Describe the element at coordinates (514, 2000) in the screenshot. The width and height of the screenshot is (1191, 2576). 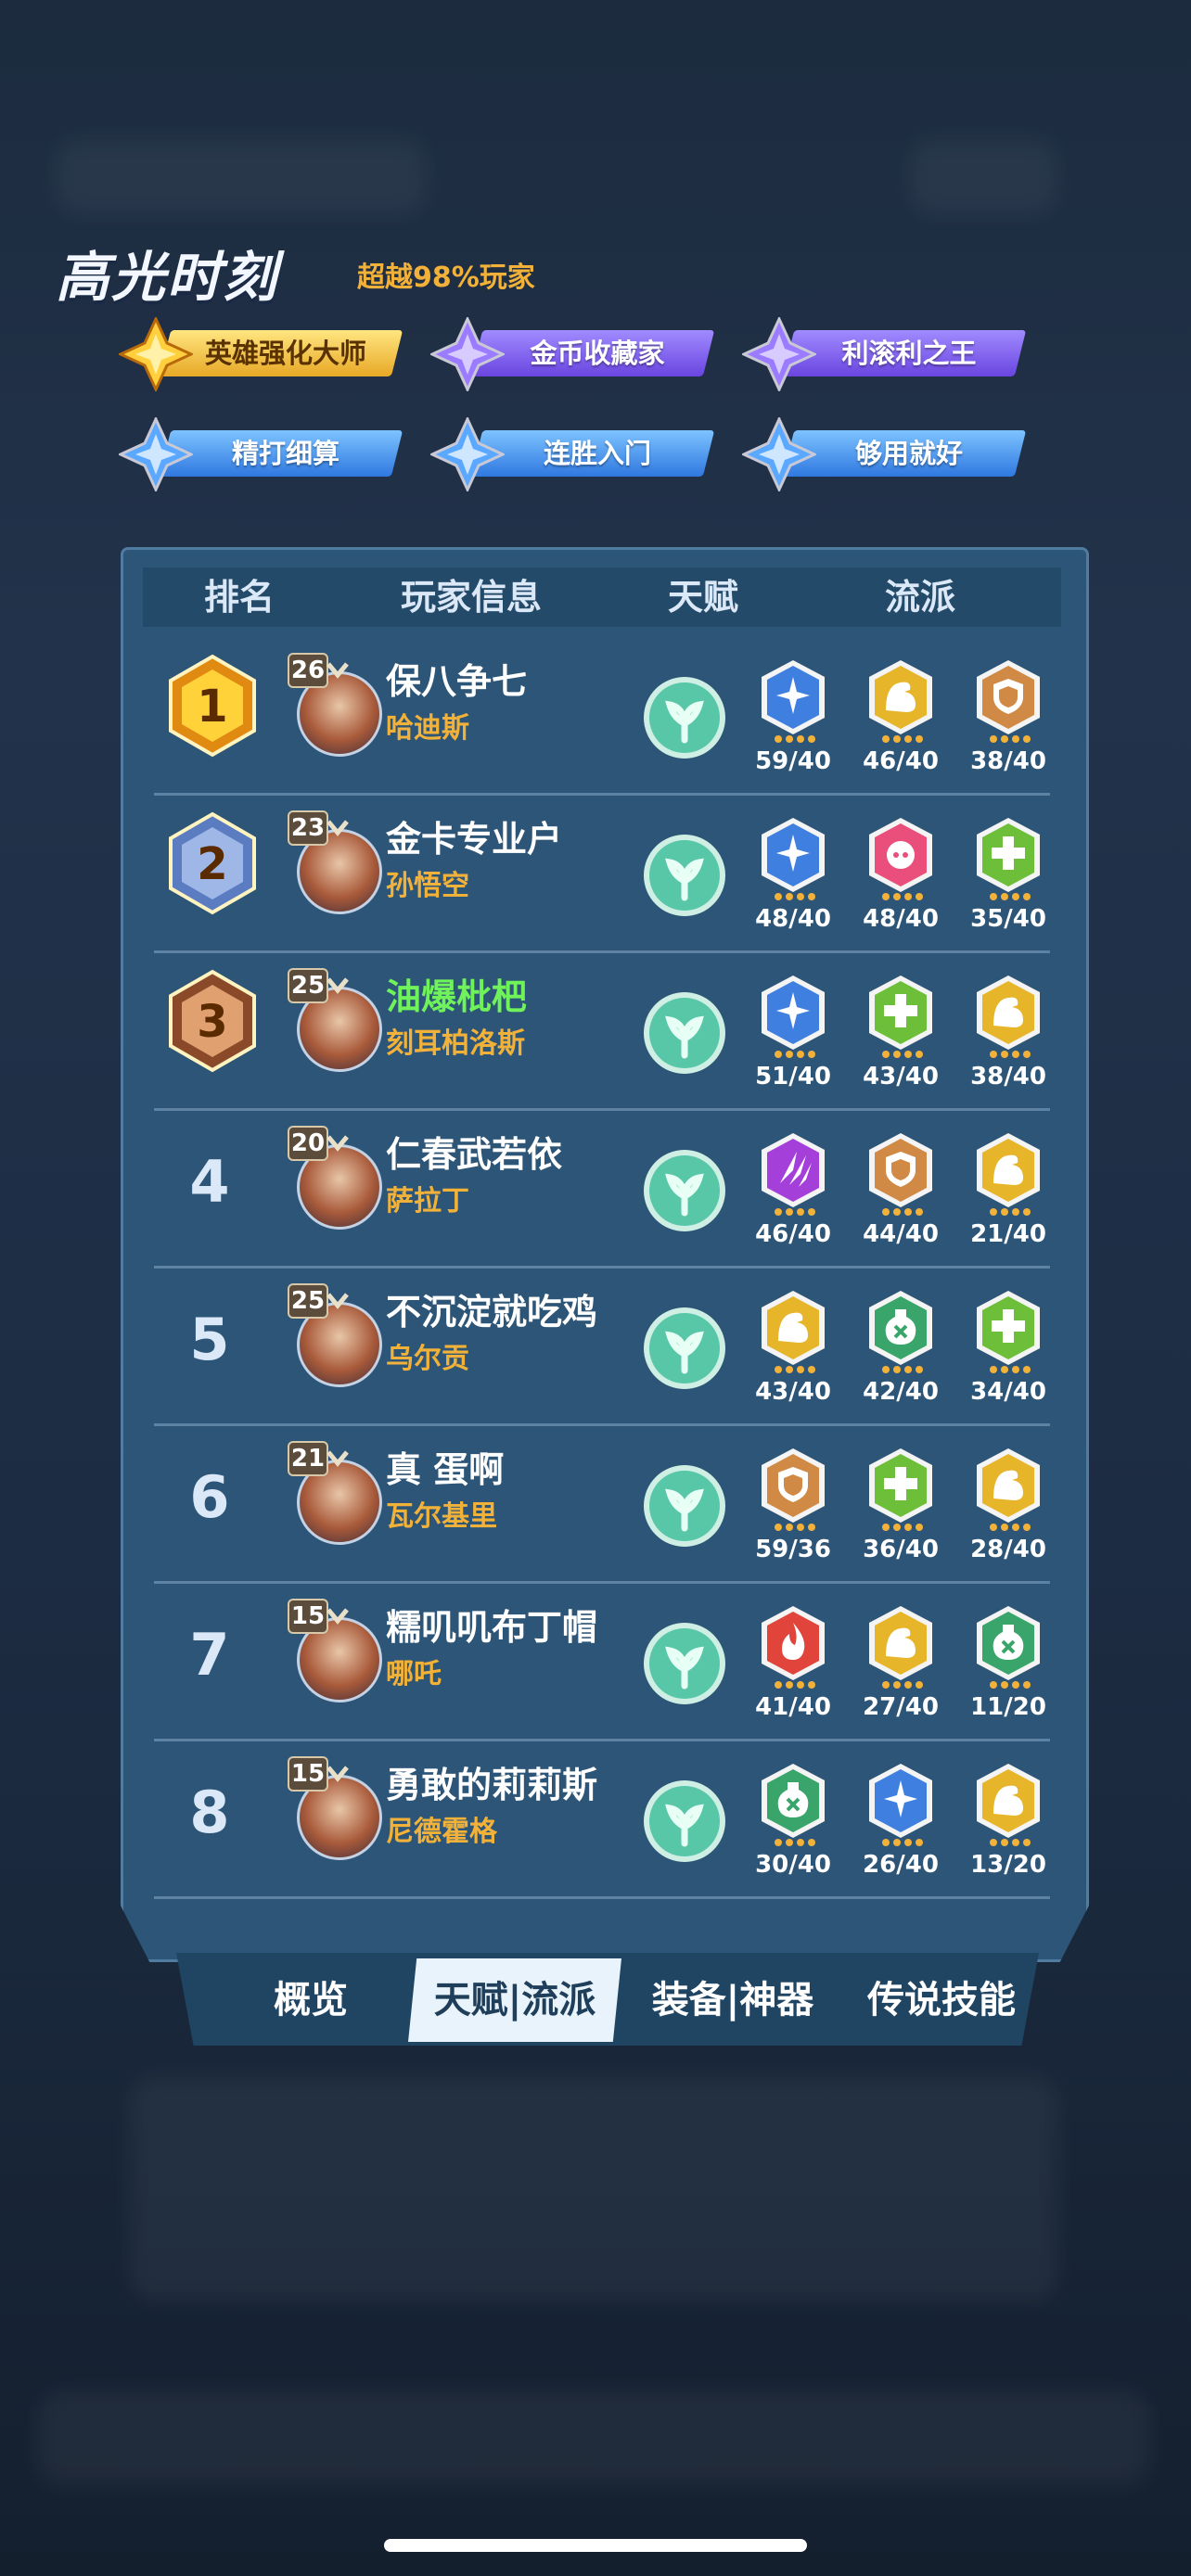
I see `tab-talent-build: 天赋|流派` at that location.